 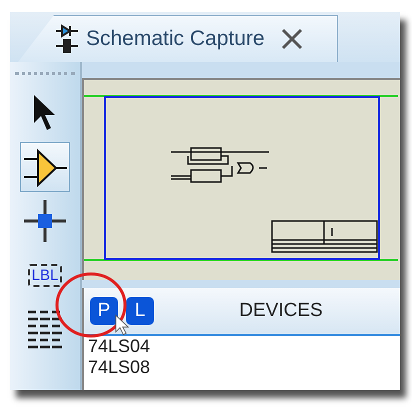 I want to click on buffer-gate-icon, so click(x=45, y=167).